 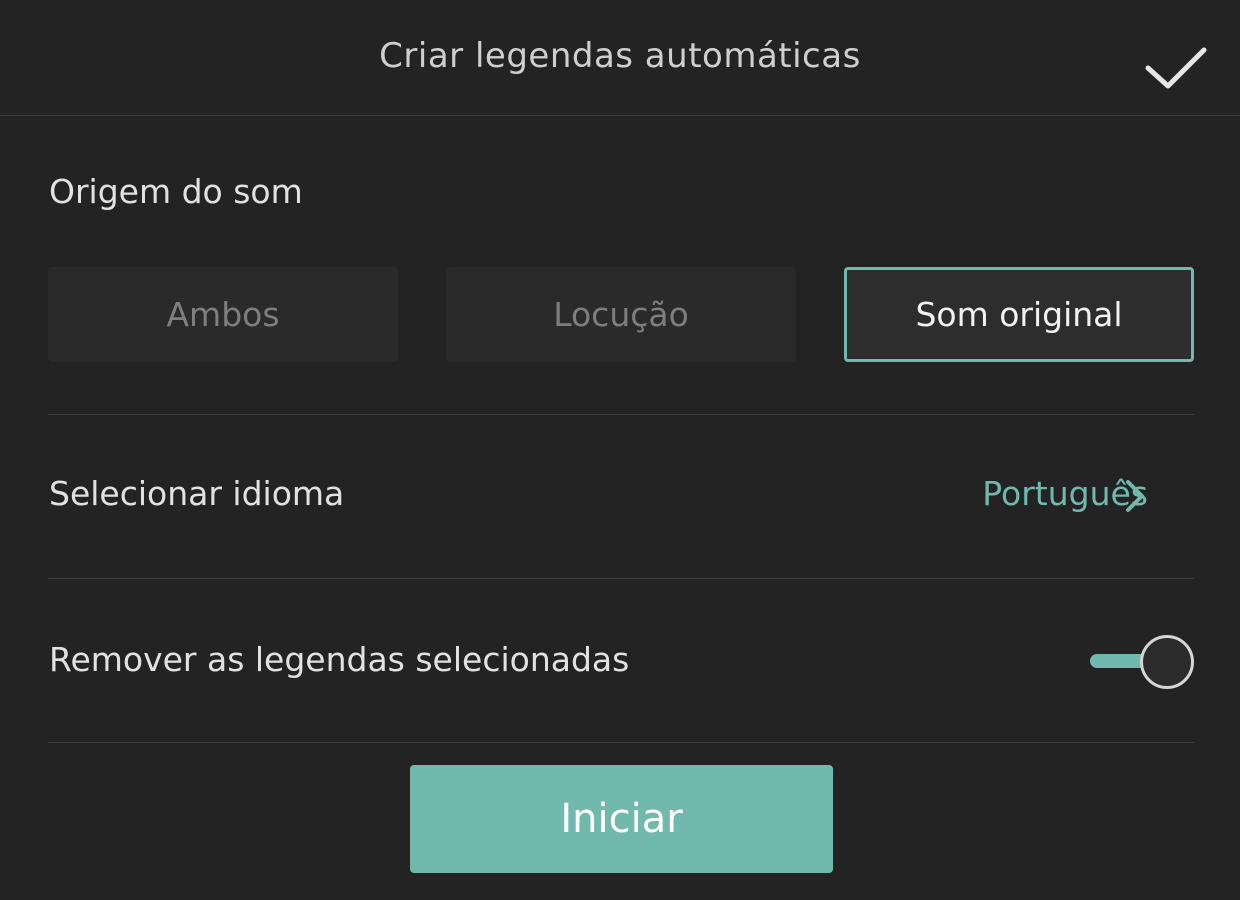 I want to click on chevron-right-icon, so click(x=1135, y=496).